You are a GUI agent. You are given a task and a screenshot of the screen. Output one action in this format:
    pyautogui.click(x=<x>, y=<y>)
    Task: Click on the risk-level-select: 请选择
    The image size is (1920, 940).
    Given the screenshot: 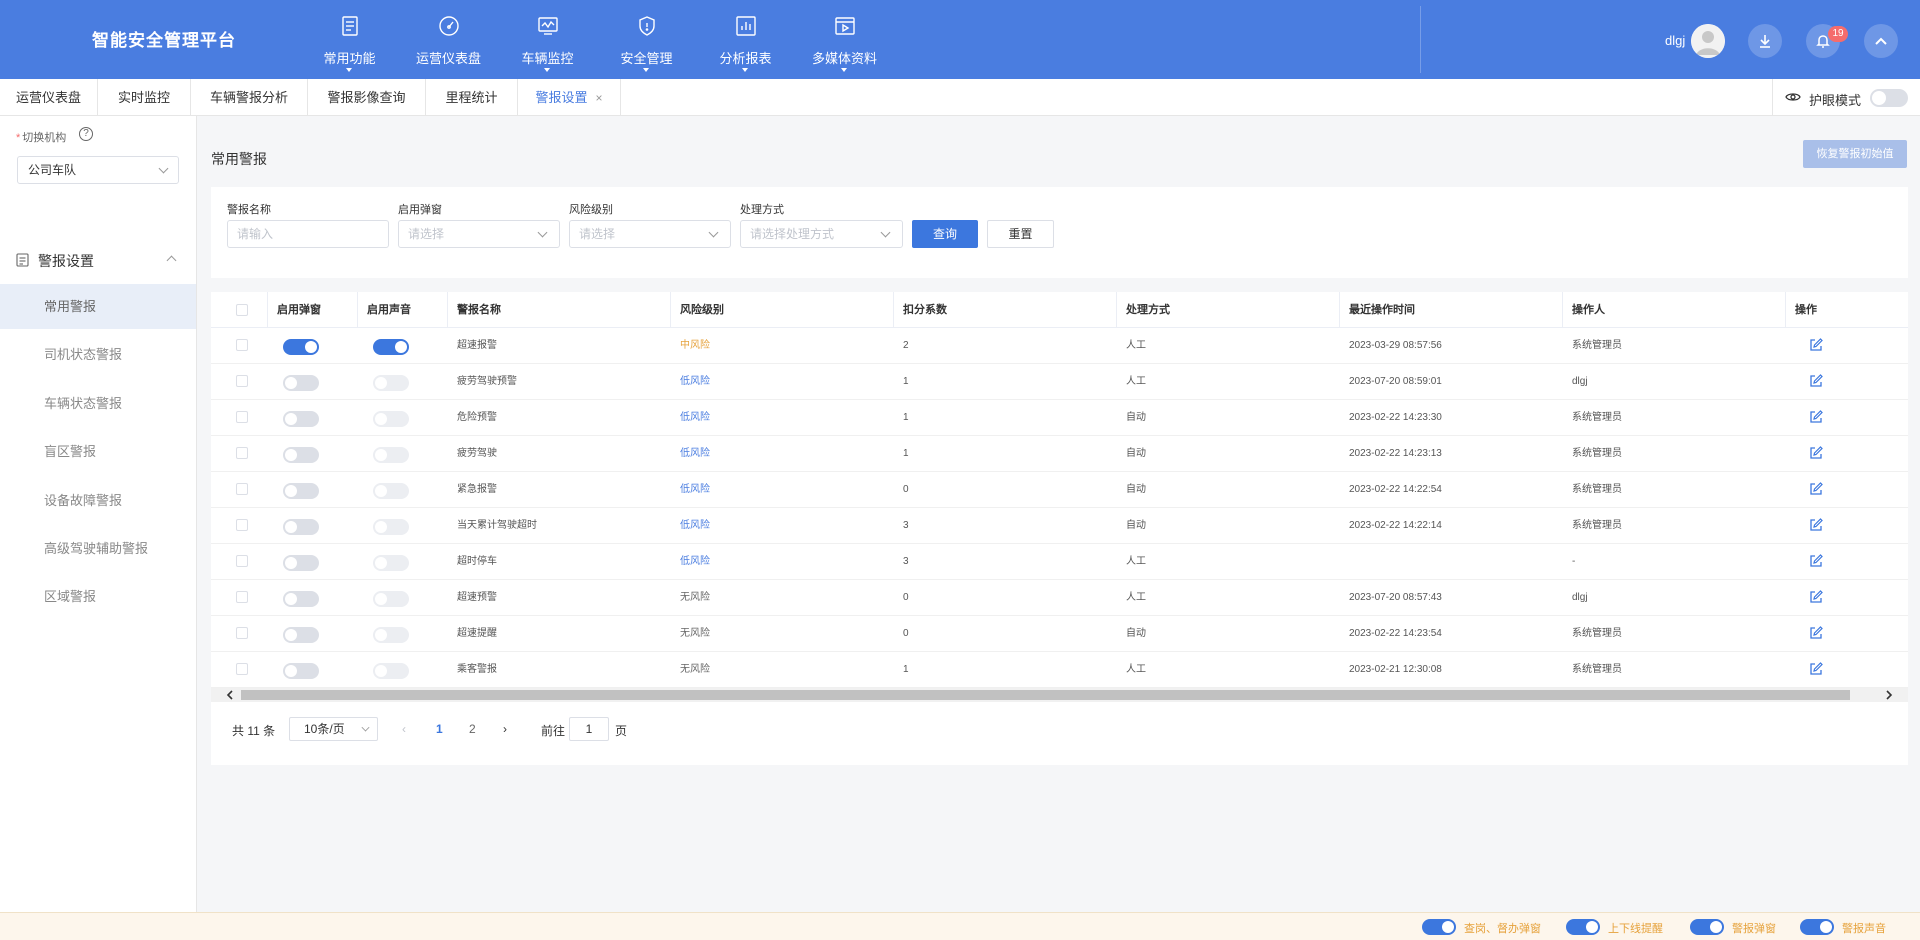 What is the action you would take?
    pyautogui.click(x=650, y=234)
    